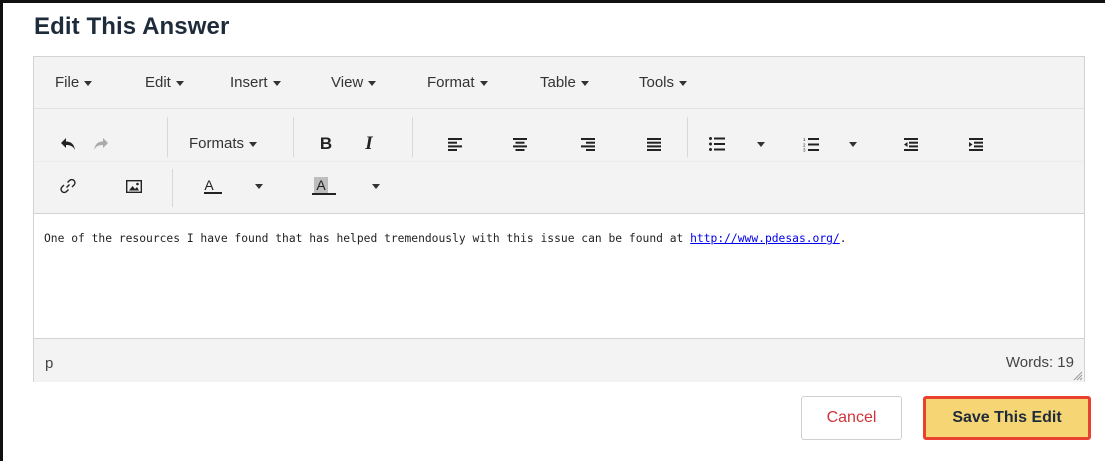 The height and width of the screenshot is (461, 1105). I want to click on text-color-options-button, so click(259, 186).